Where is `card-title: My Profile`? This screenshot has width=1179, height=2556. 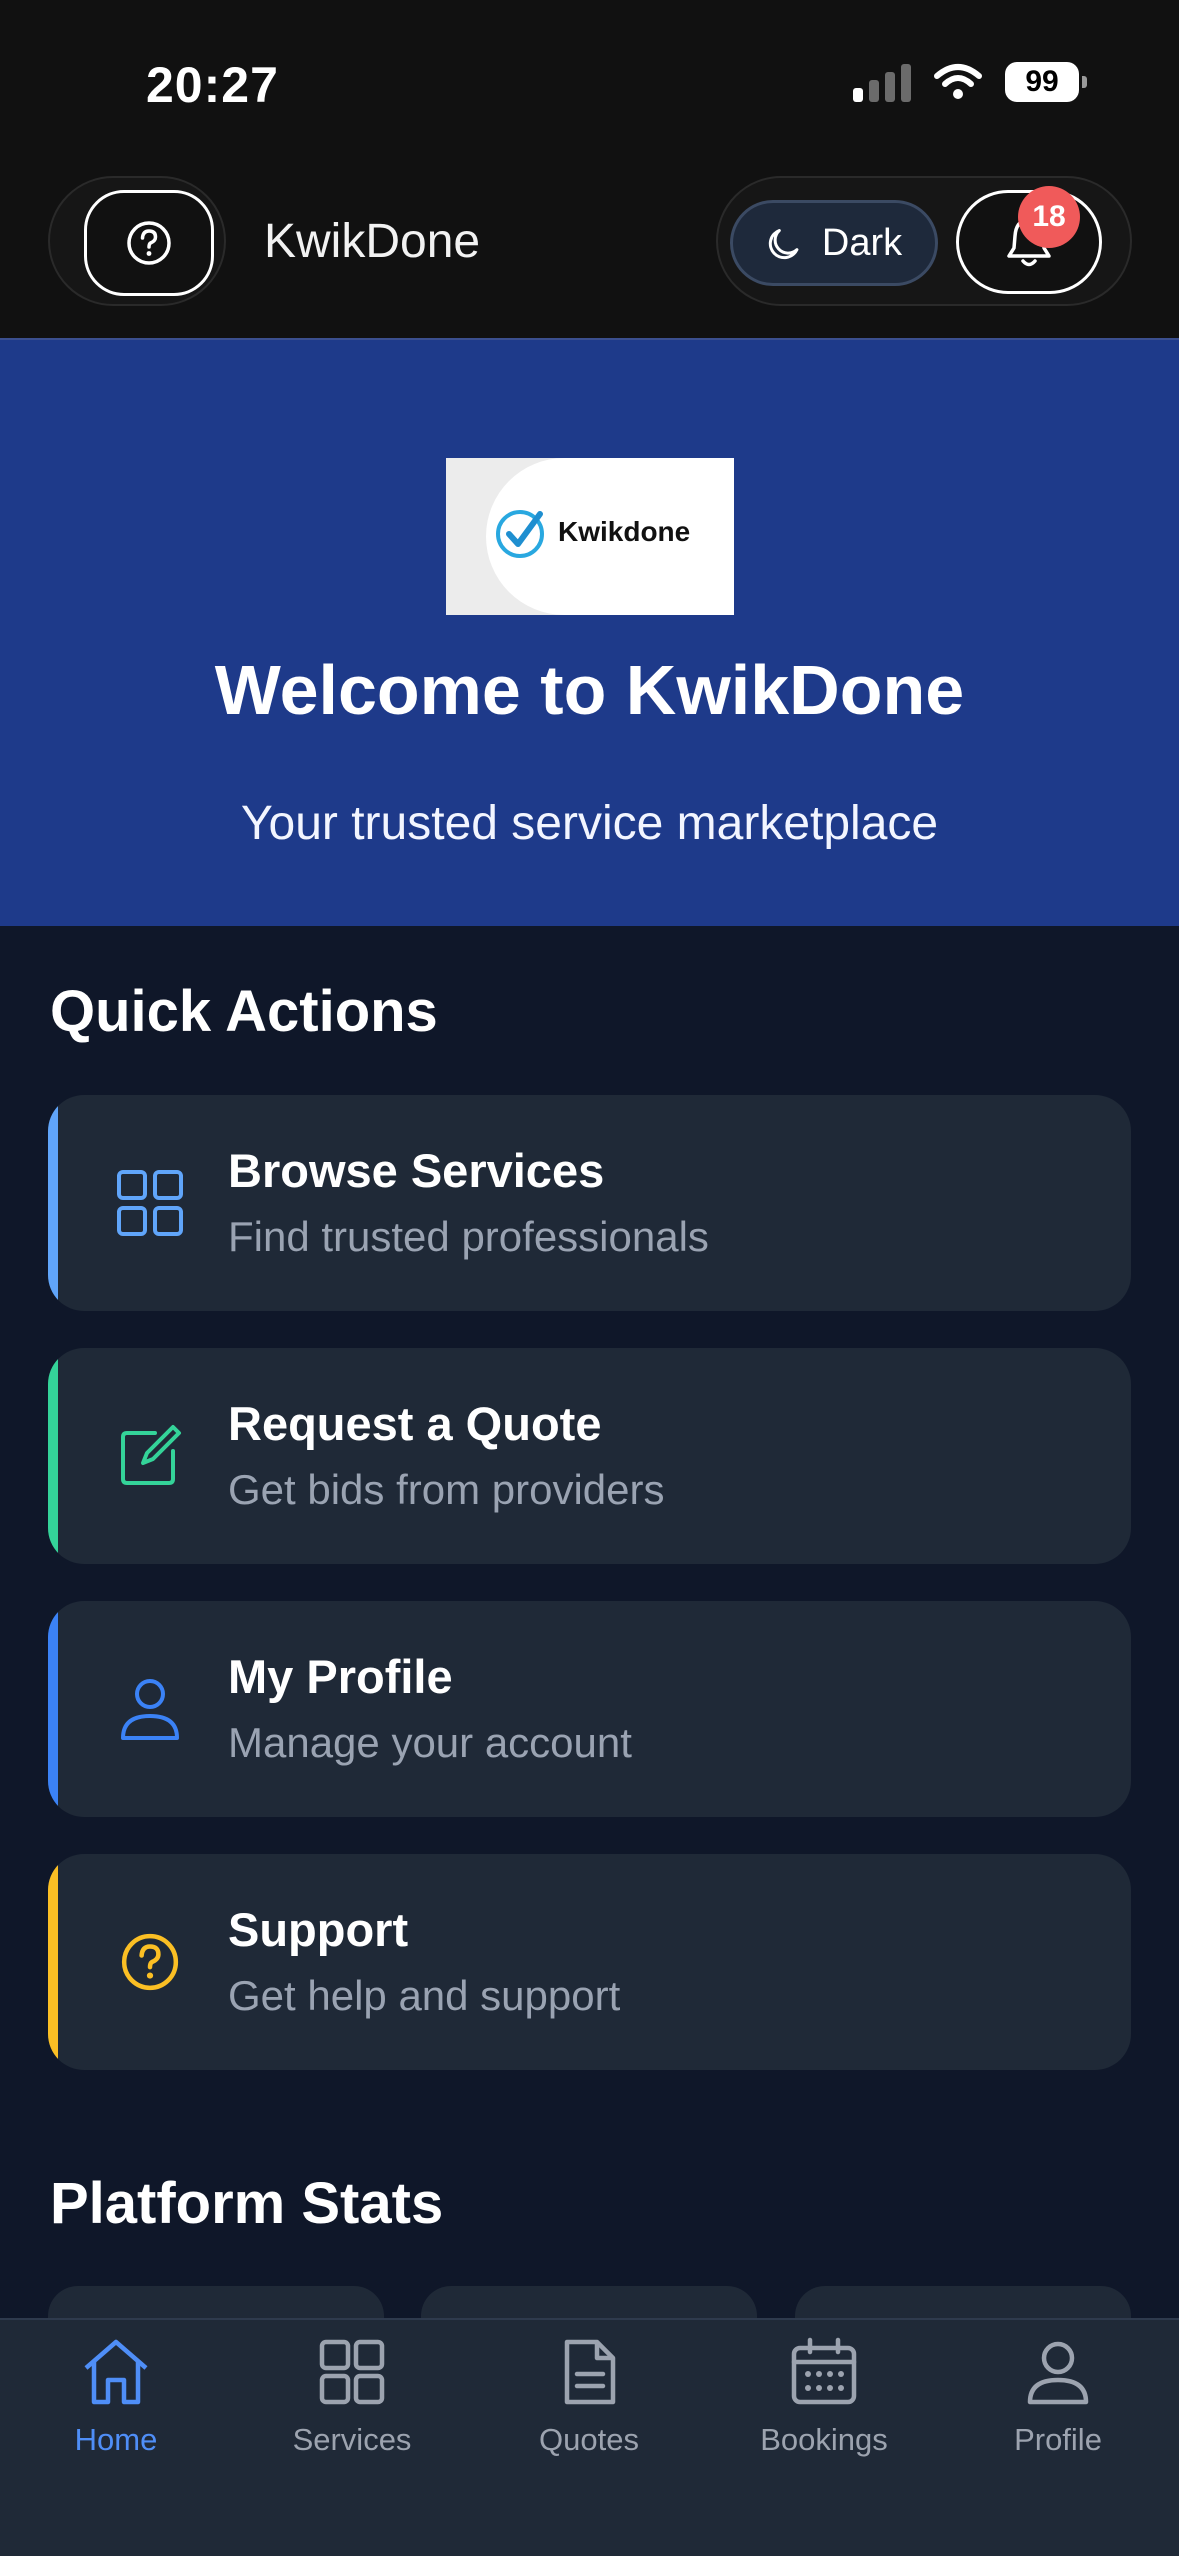
card-title: My Profile is located at coordinates (340, 1676).